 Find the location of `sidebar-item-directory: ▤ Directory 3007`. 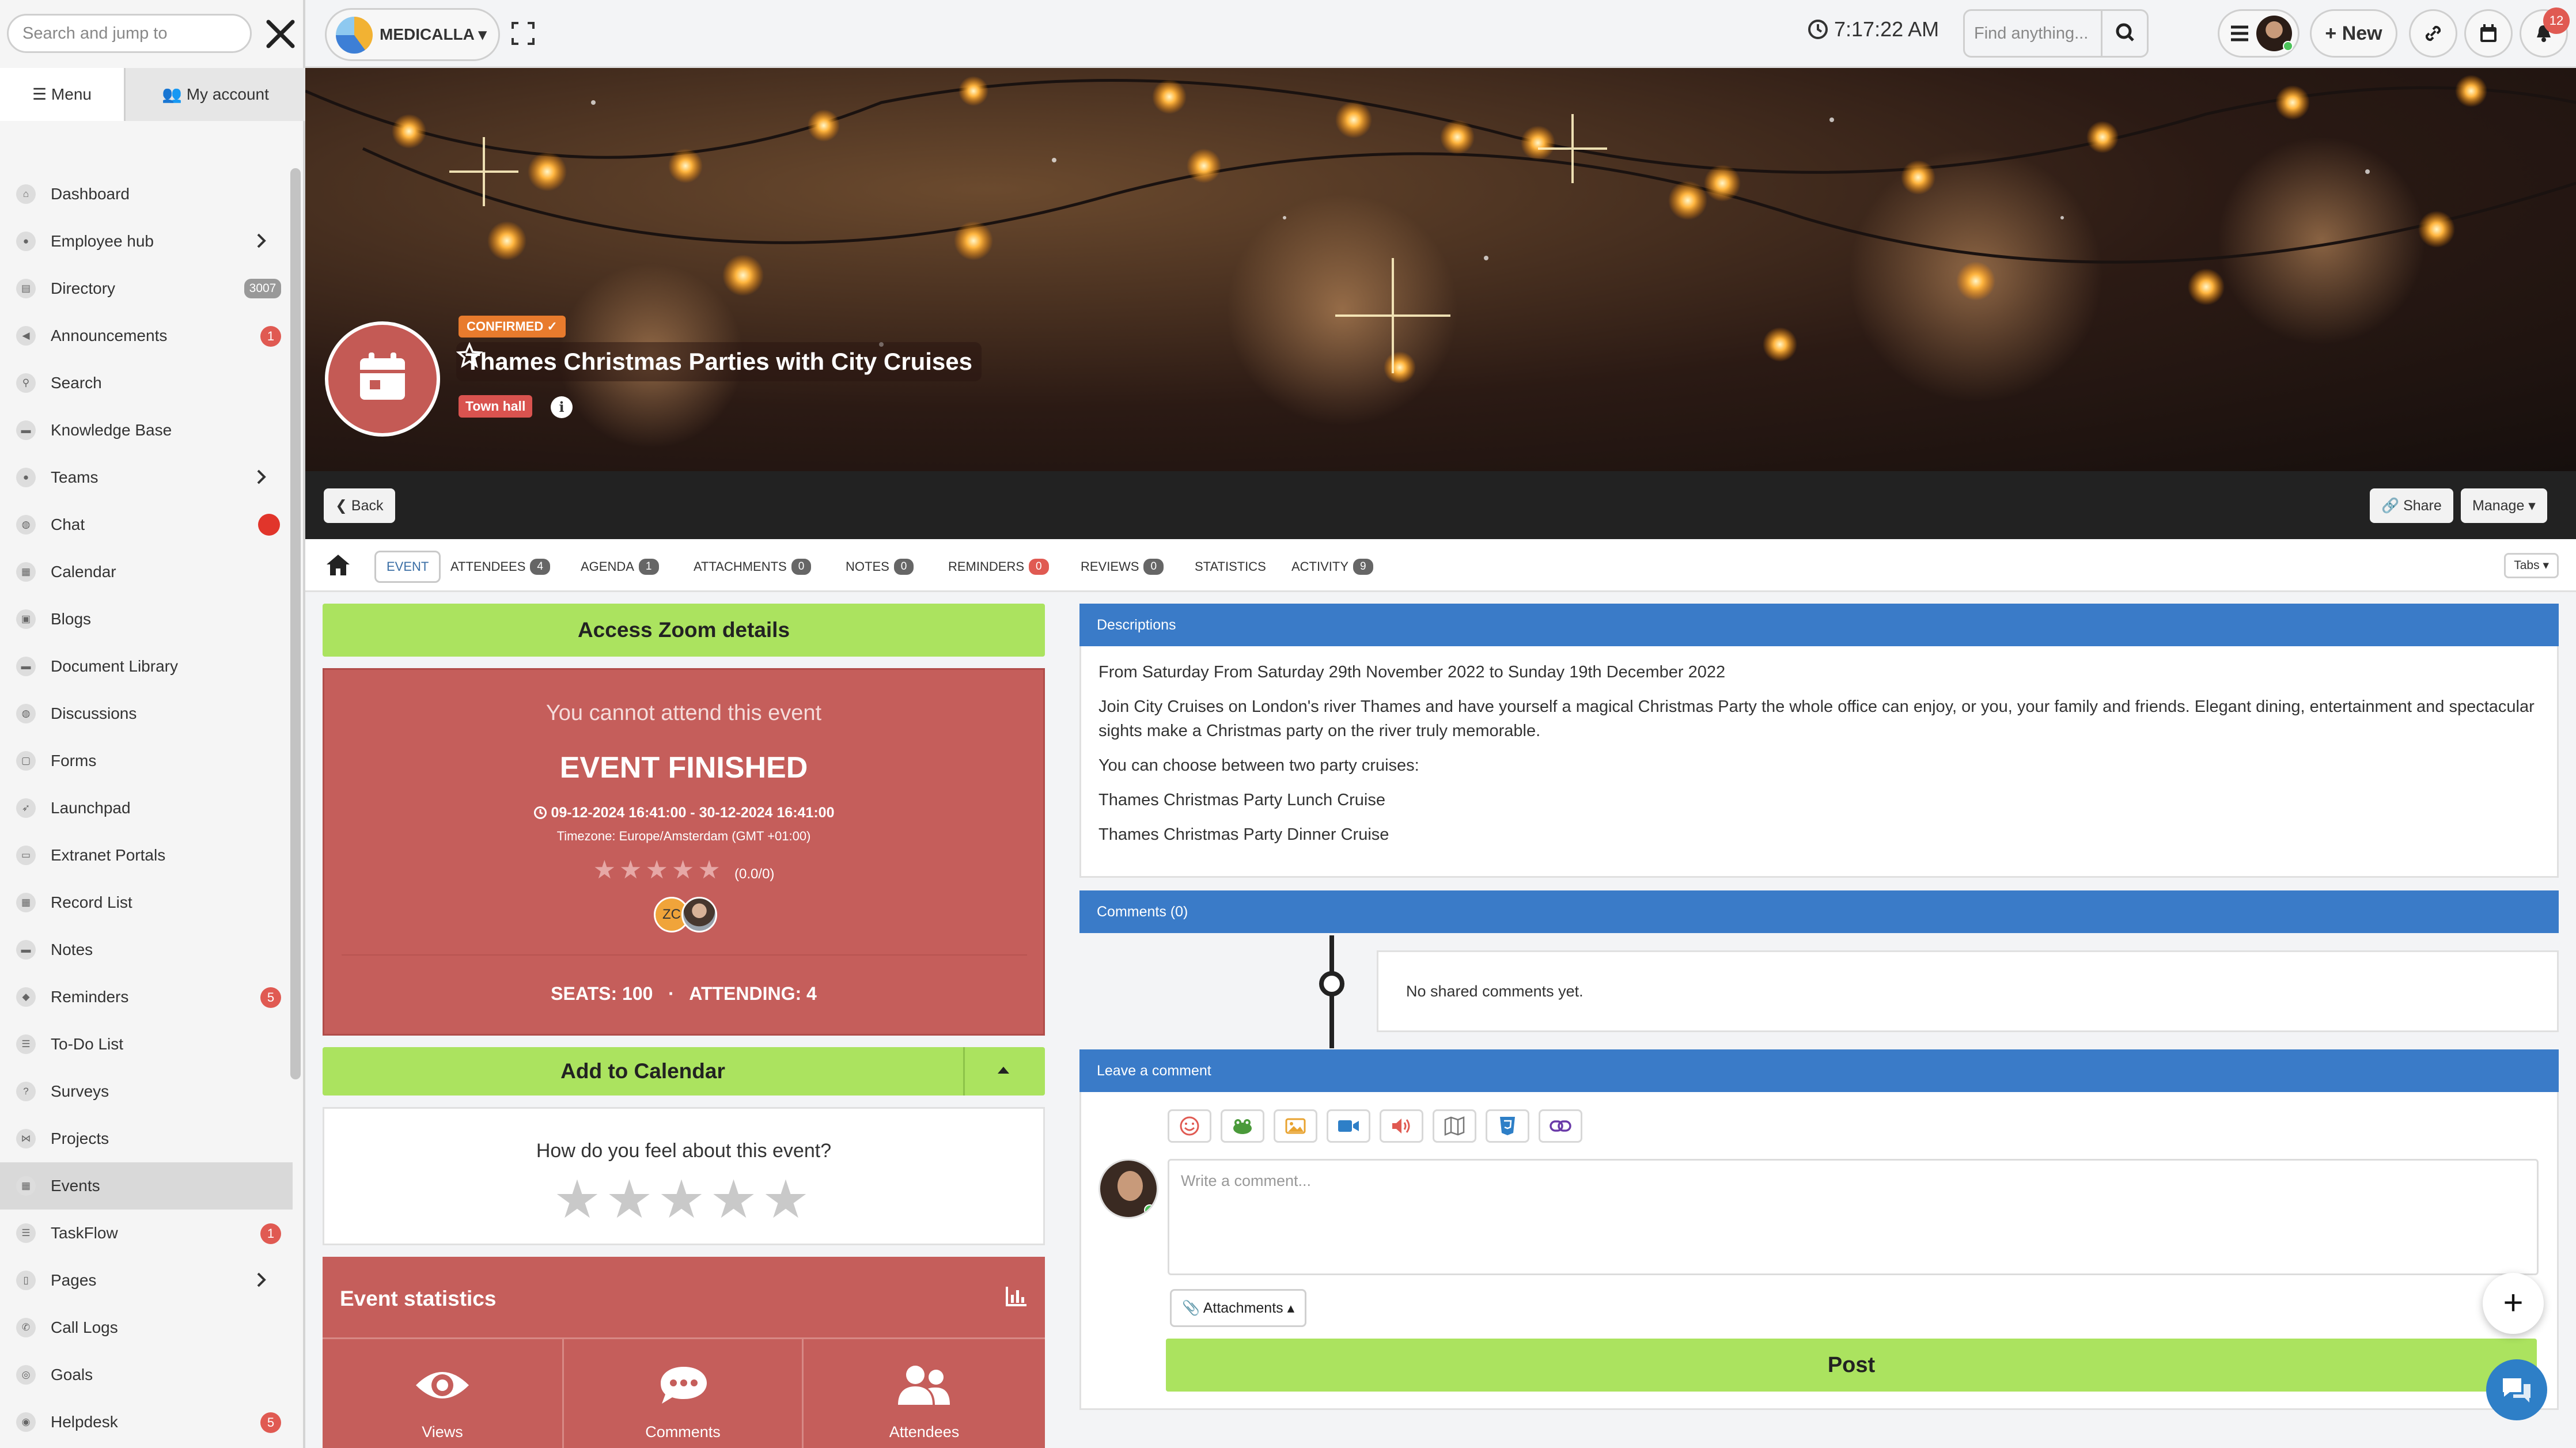

sidebar-item-directory: ▤ Directory 3007 is located at coordinates (146, 288).